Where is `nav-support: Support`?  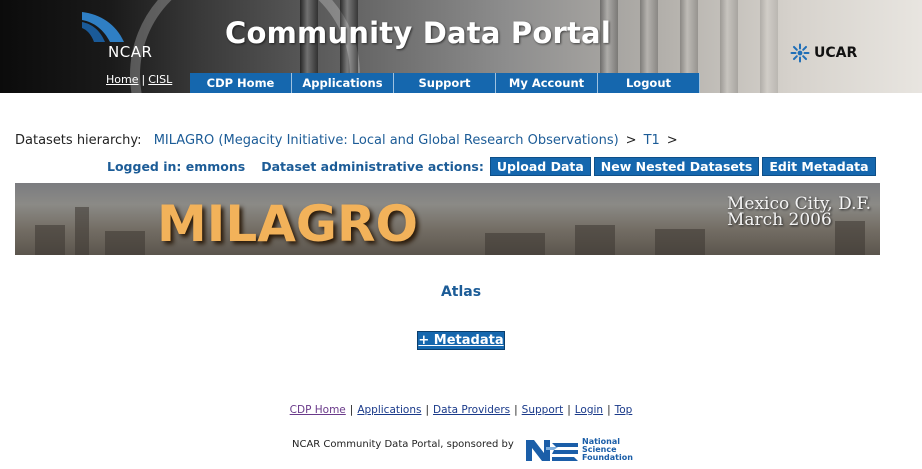
nav-support: Support is located at coordinates (445, 83).